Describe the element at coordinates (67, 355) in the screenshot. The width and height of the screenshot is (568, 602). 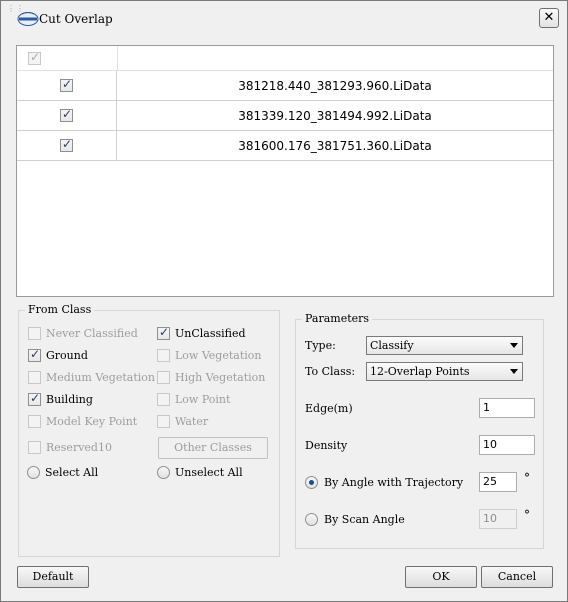
I see `ground-label: Ground` at that location.